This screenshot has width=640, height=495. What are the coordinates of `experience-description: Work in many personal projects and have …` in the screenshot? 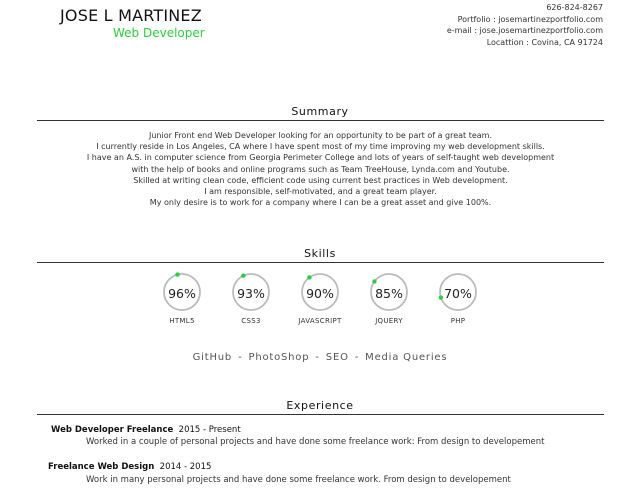 It's located at (298, 480).